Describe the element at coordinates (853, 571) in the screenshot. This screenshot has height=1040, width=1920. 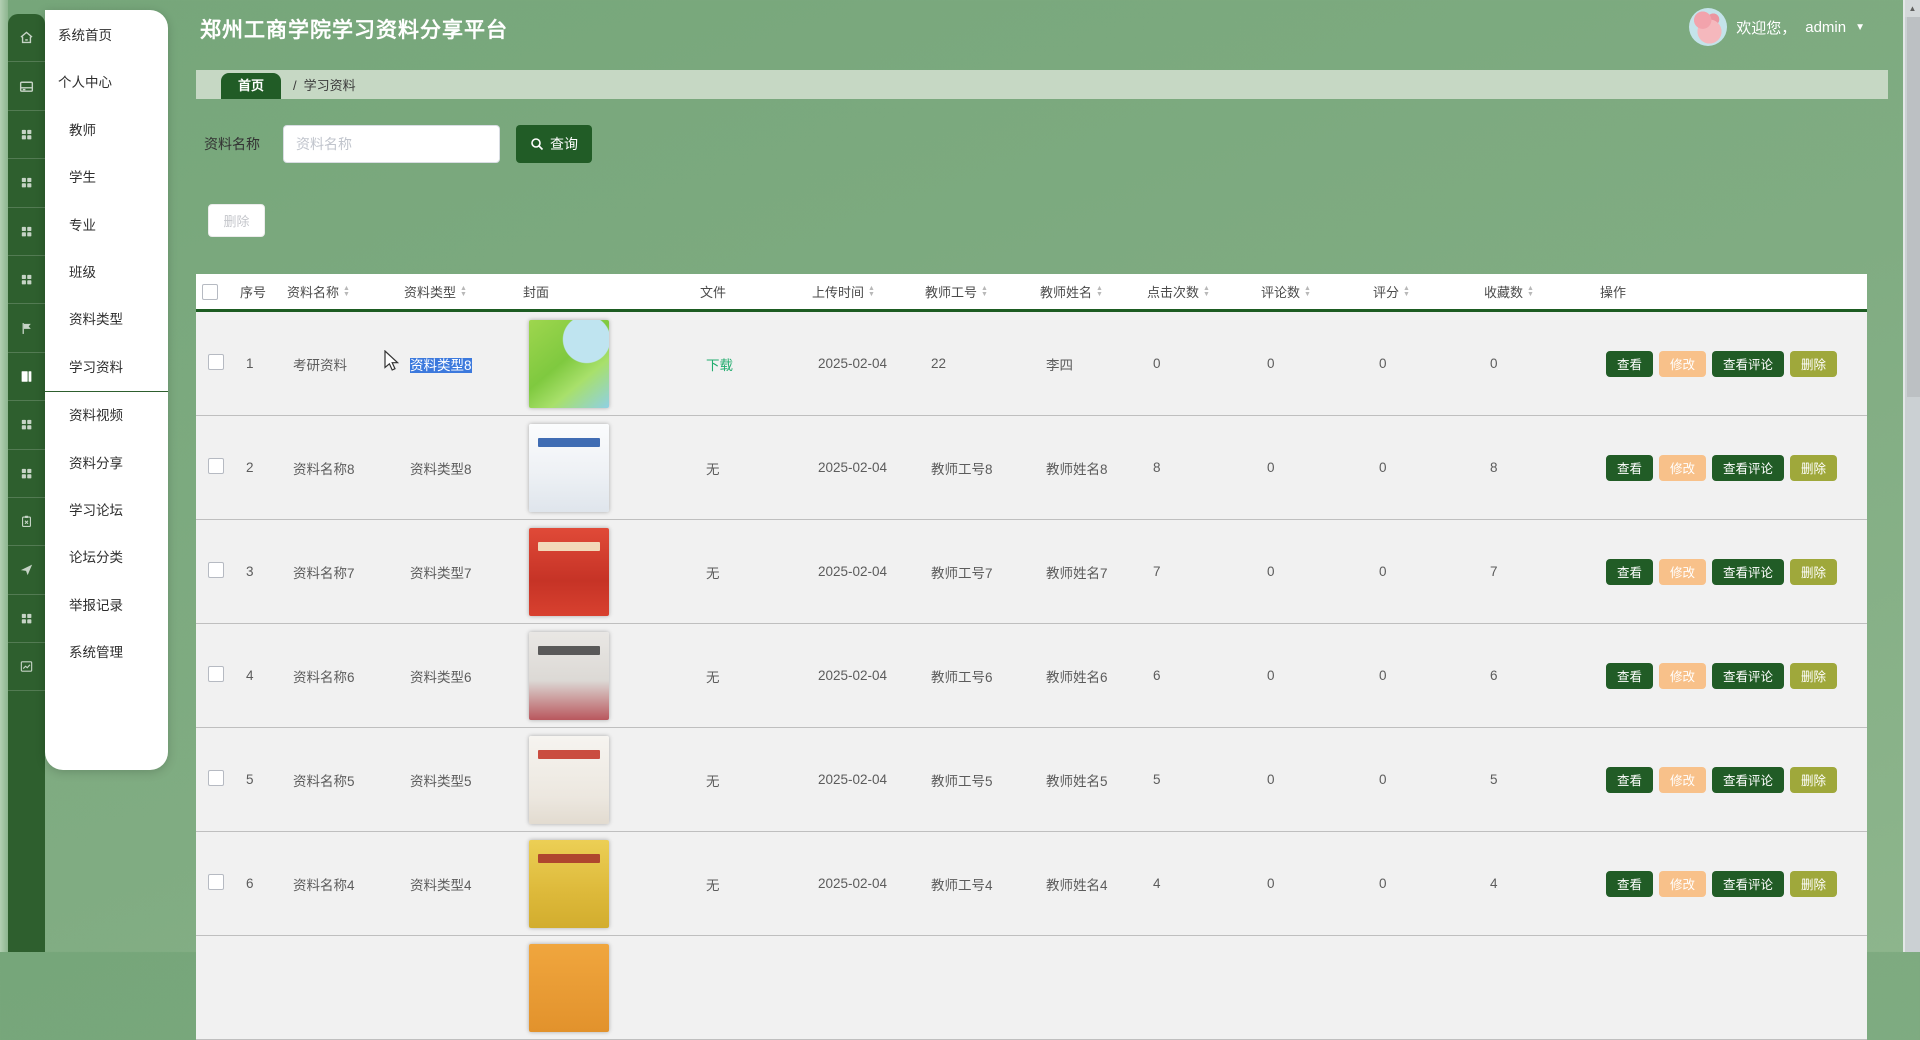
I see `upload-date: 2025-02-04` at that location.